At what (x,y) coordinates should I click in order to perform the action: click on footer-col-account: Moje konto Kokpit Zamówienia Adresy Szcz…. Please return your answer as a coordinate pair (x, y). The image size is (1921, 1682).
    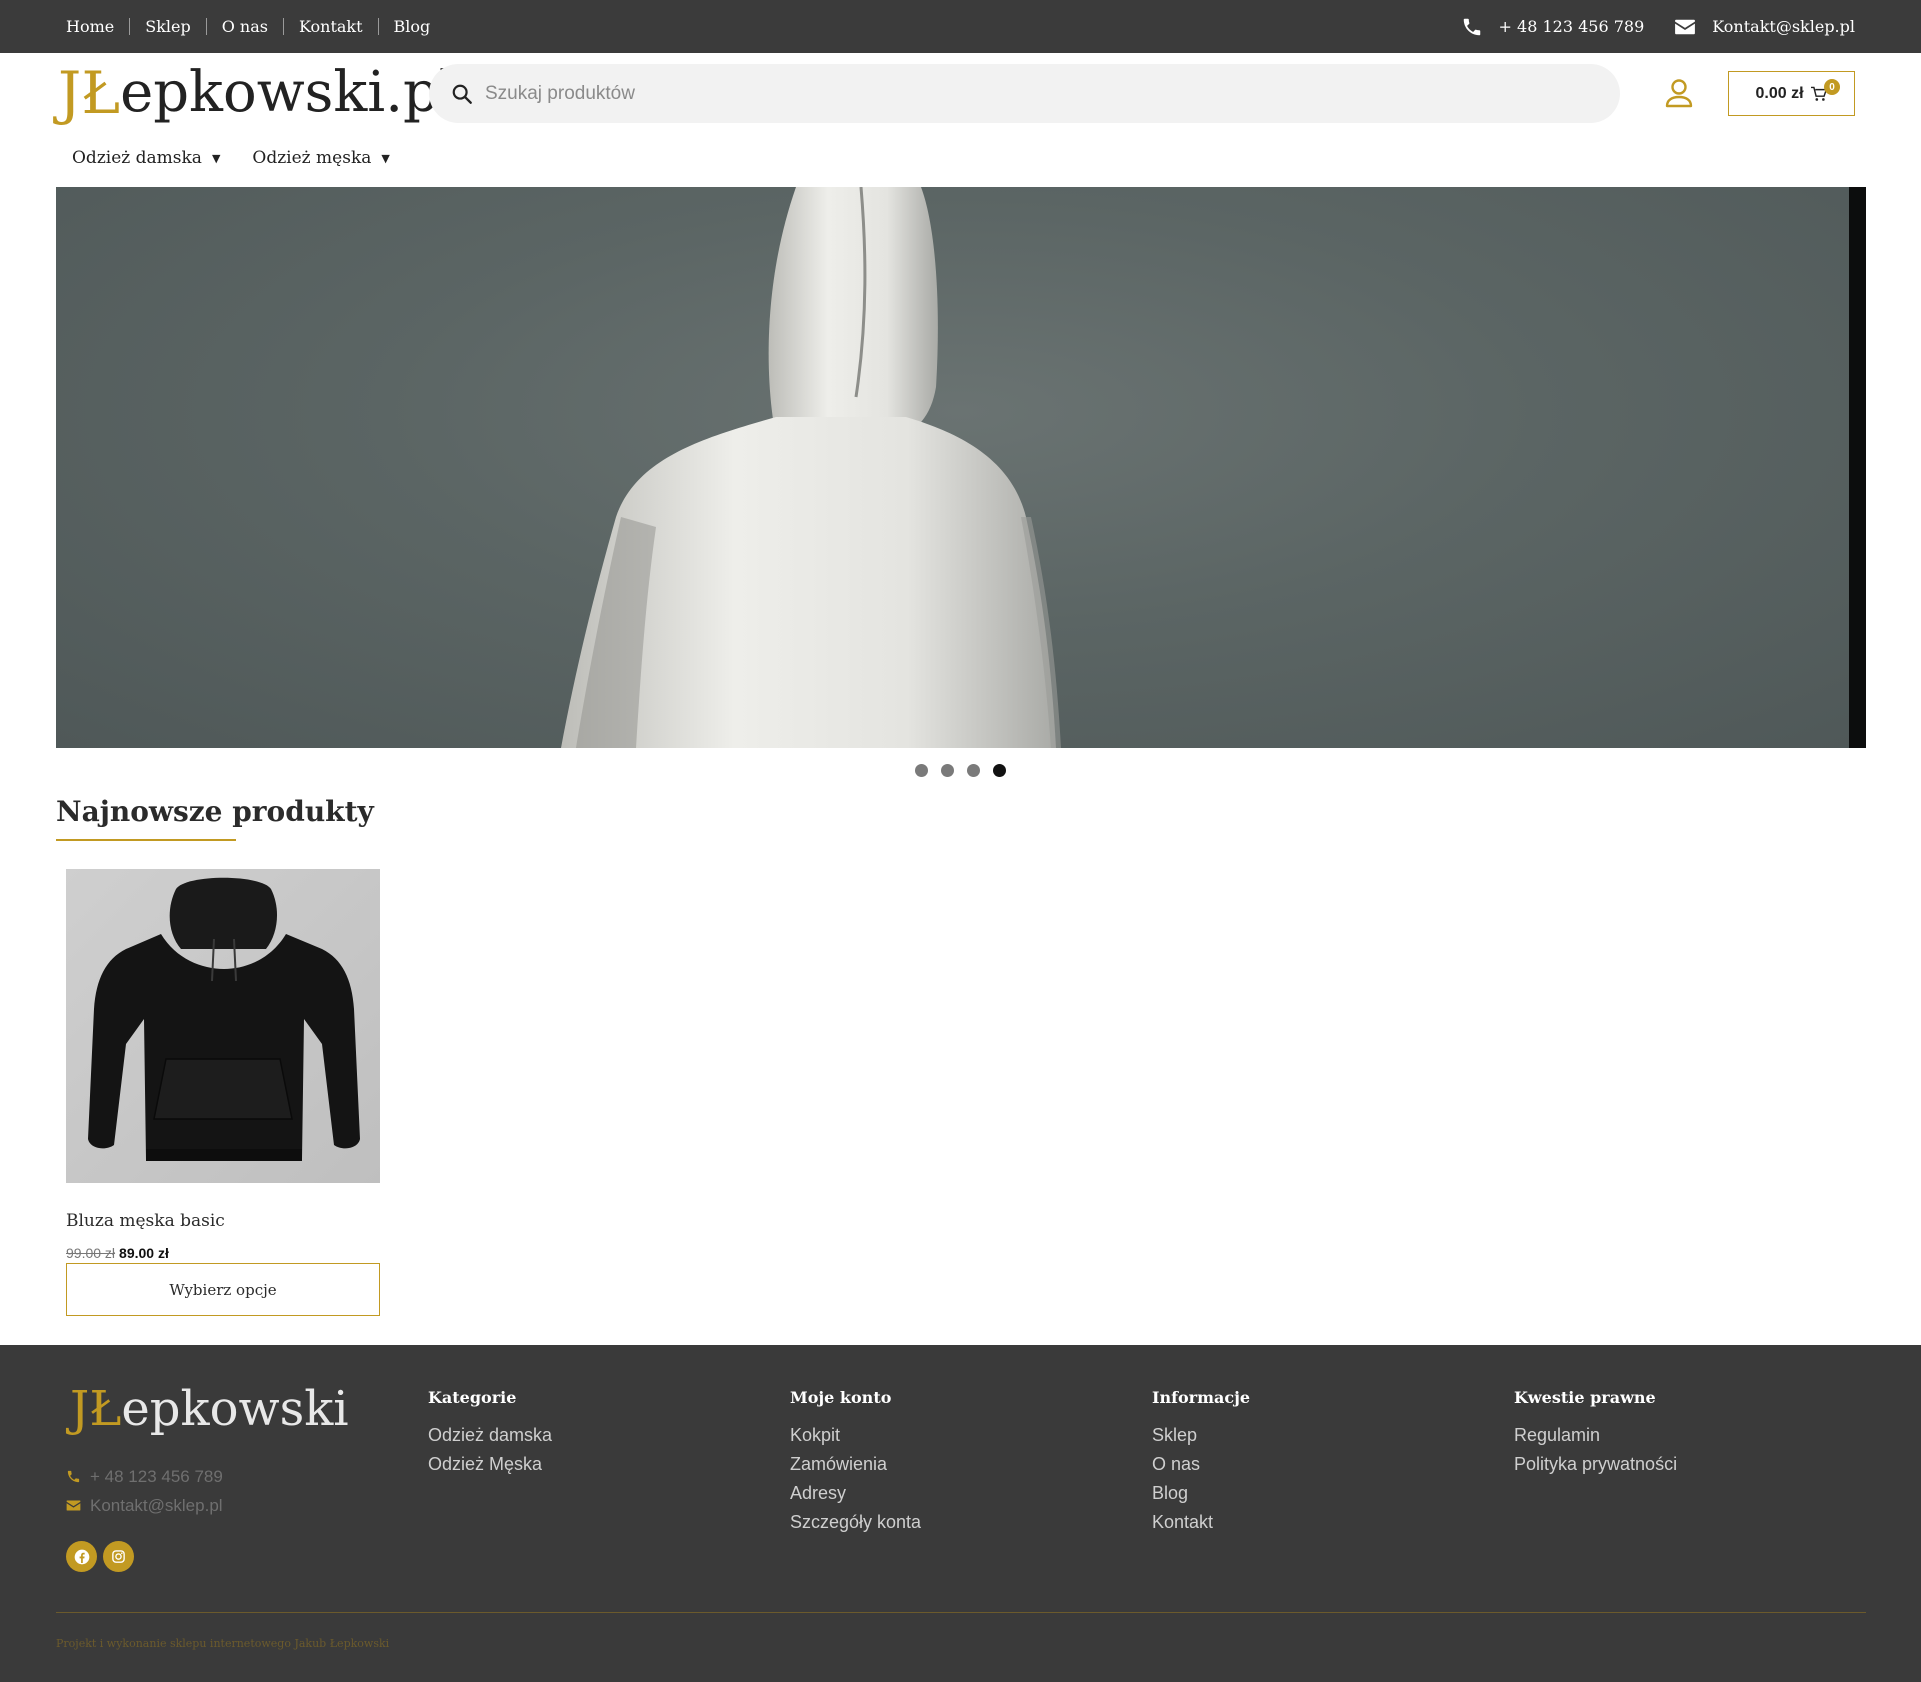
    Looking at the image, I should click on (855, 1462).